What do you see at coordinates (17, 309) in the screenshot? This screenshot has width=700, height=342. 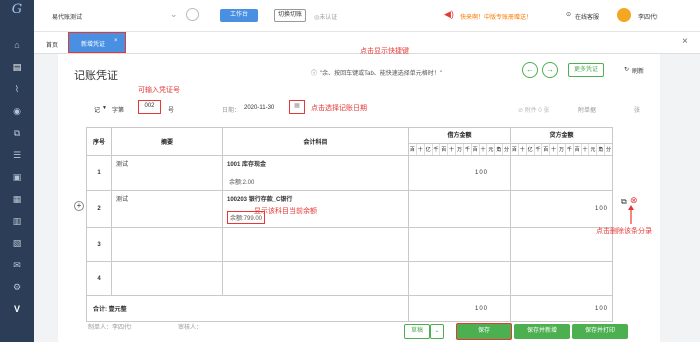 I see `v-icon: V` at bounding box center [17, 309].